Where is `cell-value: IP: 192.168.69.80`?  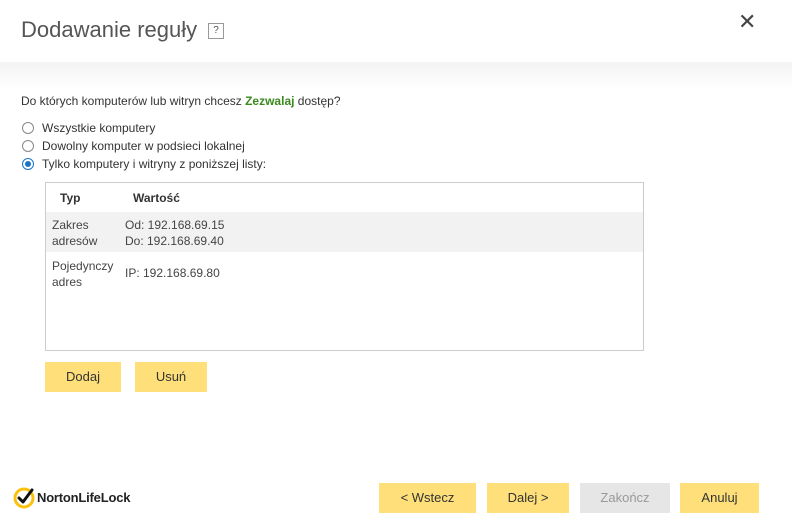
cell-value: IP: 192.168.69.80 is located at coordinates (172, 273).